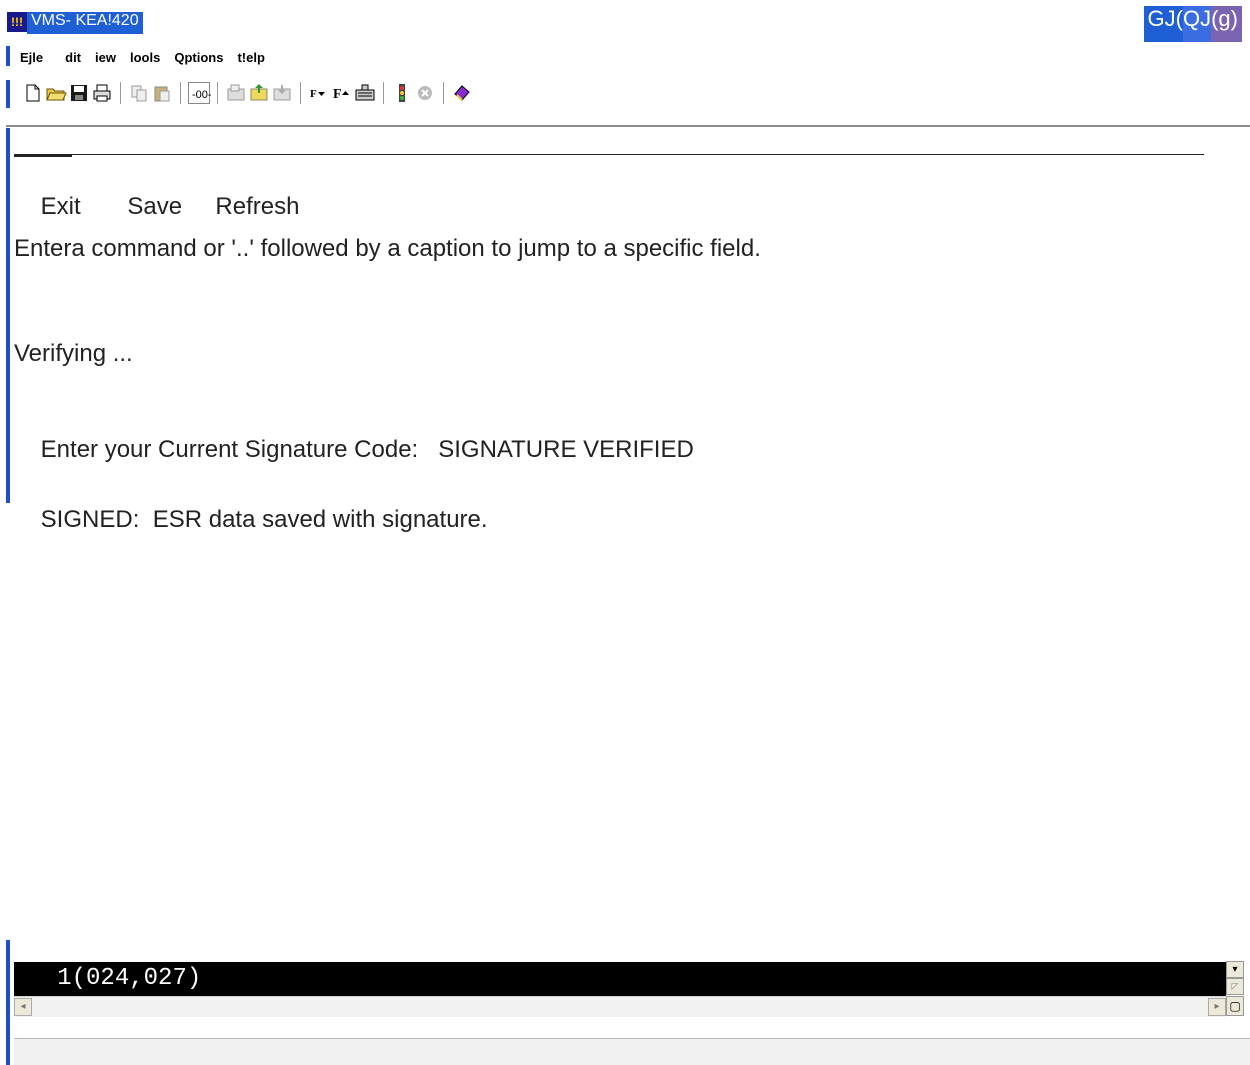  Describe the element at coordinates (632, 1052) in the screenshot. I see `bottom-status-panel` at that location.